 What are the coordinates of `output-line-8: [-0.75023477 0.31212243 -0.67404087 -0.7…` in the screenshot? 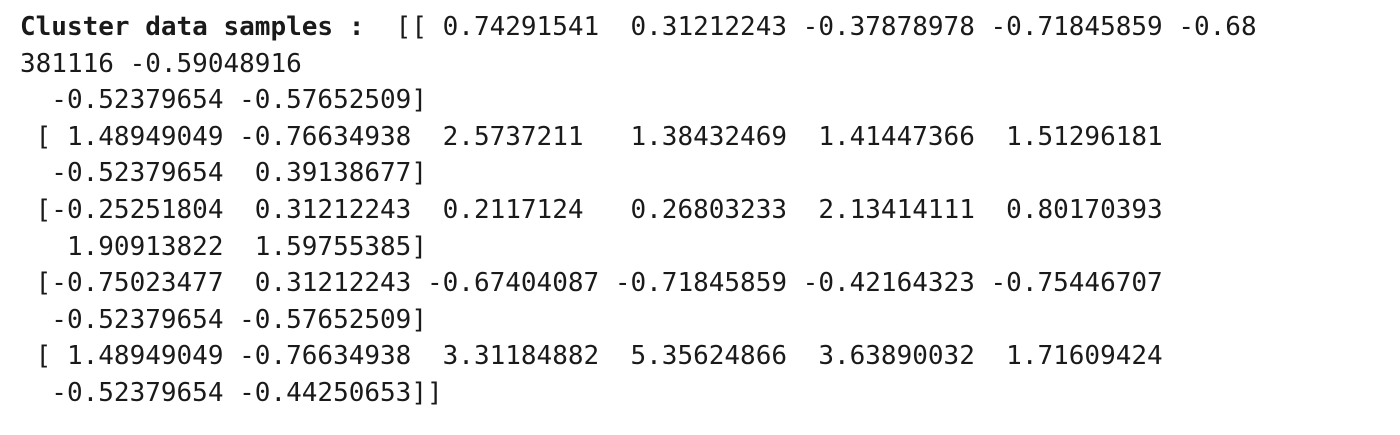 It's located at (591, 283).